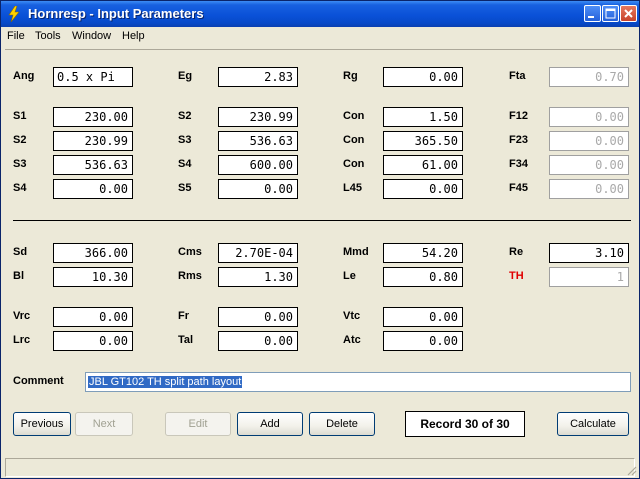 This screenshot has height=479, width=640. I want to click on resize-grip-icon, so click(631, 470).